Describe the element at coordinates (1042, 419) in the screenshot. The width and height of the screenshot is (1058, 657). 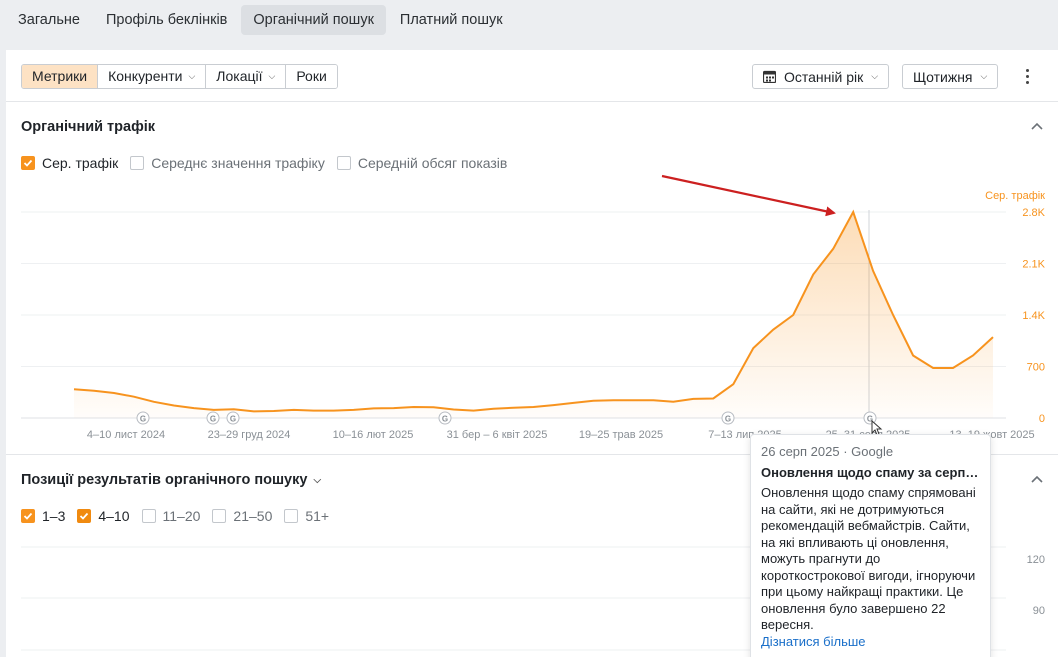
I see `y-tick-label: 0` at that location.